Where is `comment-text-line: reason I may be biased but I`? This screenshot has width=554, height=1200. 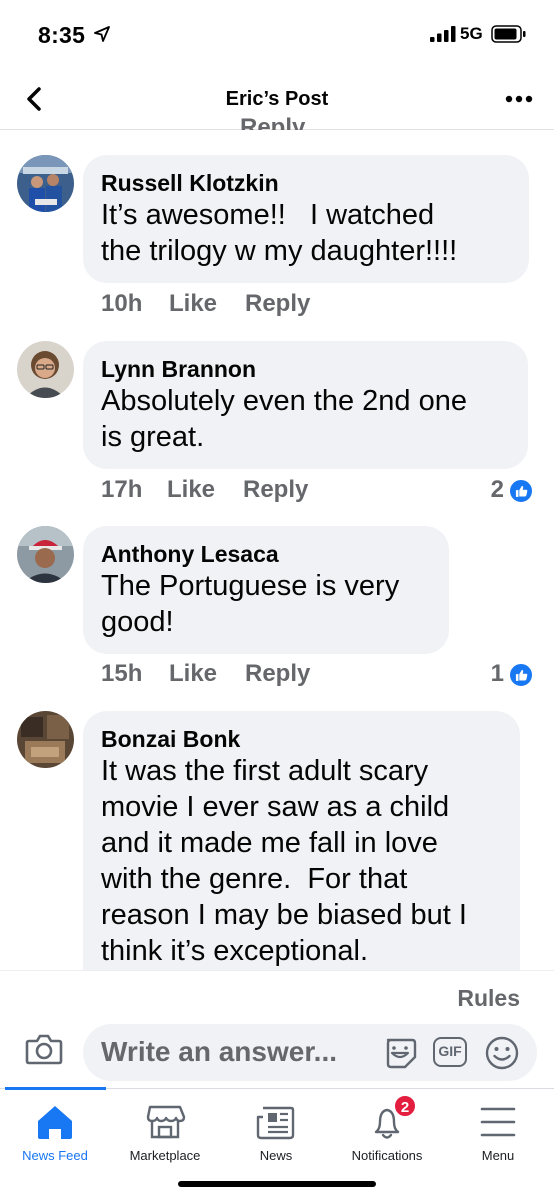
comment-text-line: reason I may be biased but I is located at coordinates (284, 915).